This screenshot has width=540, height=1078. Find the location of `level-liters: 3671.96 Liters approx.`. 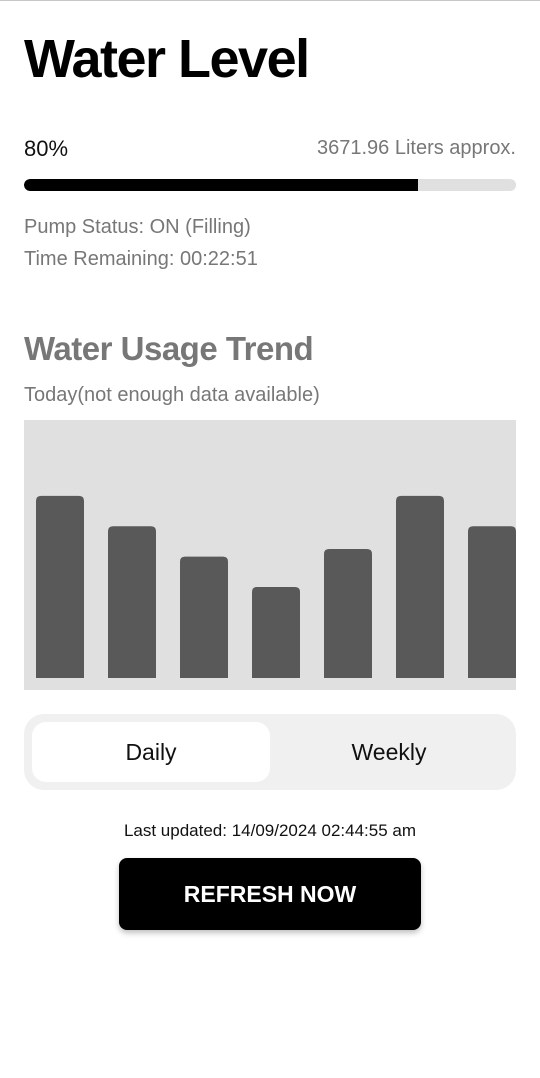

level-liters: 3671.96 Liters approx. is located at coordinates (416, 148).